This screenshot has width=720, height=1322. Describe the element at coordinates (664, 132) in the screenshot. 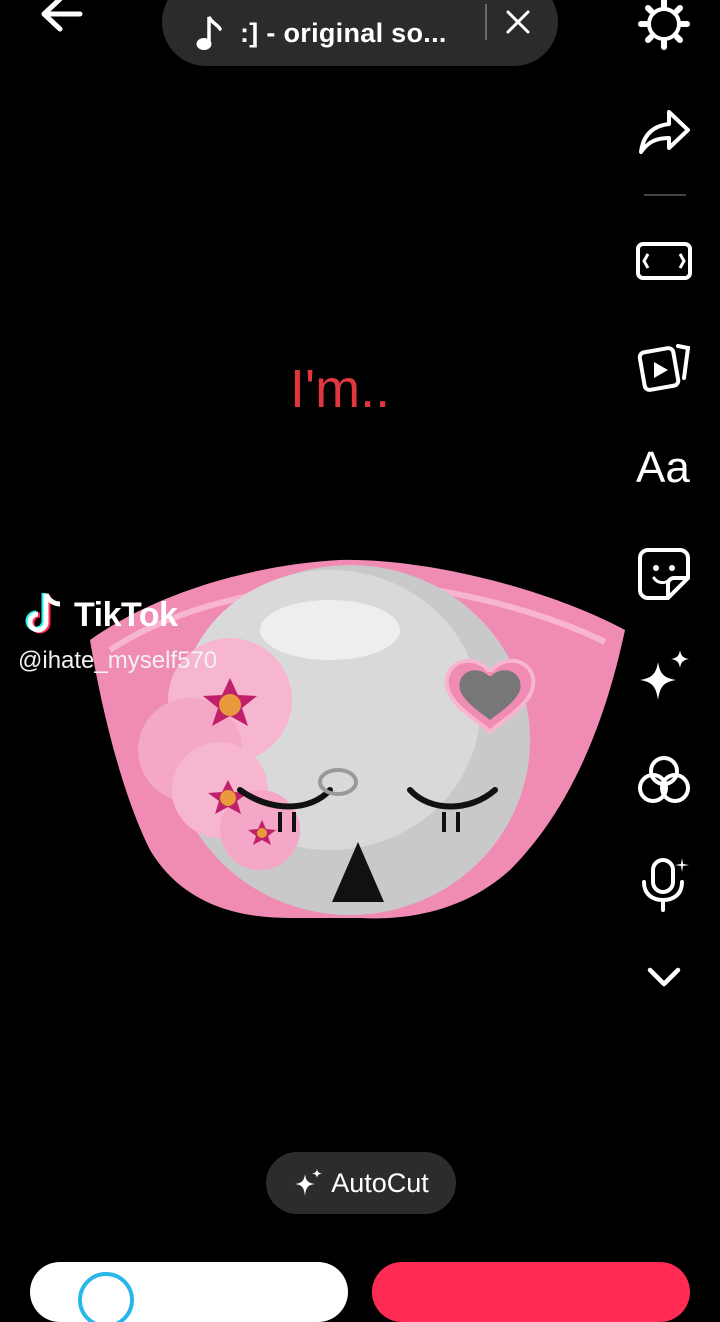

I see `share-arrow-icon` at that location.